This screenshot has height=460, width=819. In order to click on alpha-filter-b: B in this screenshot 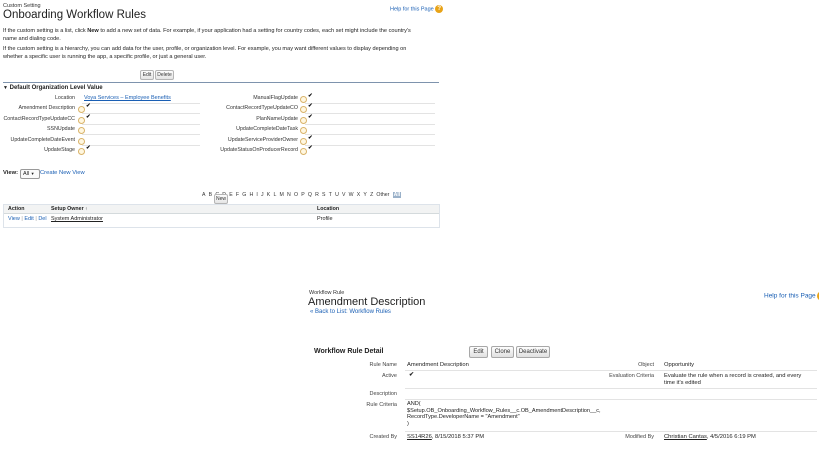, I will do `click(210, 195)`.